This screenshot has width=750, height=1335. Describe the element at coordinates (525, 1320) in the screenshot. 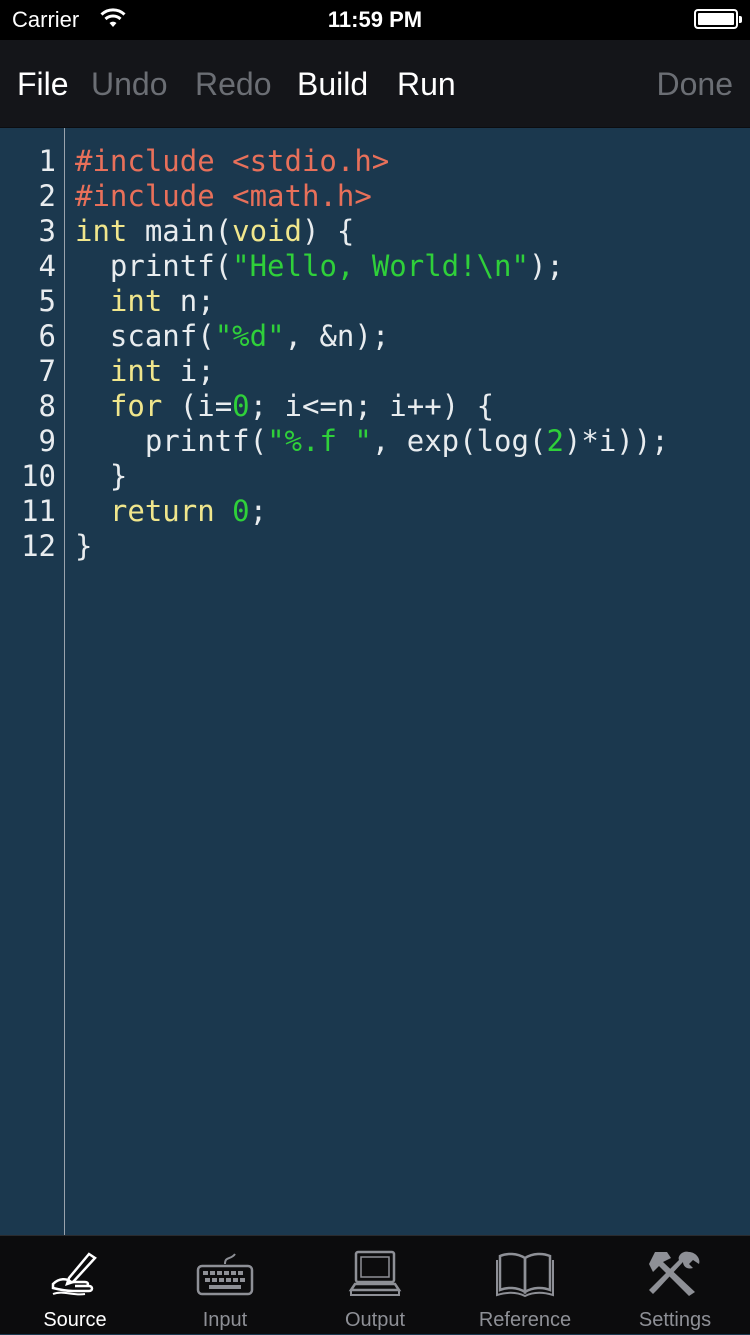

I see `tab-label: Reference` at that location.